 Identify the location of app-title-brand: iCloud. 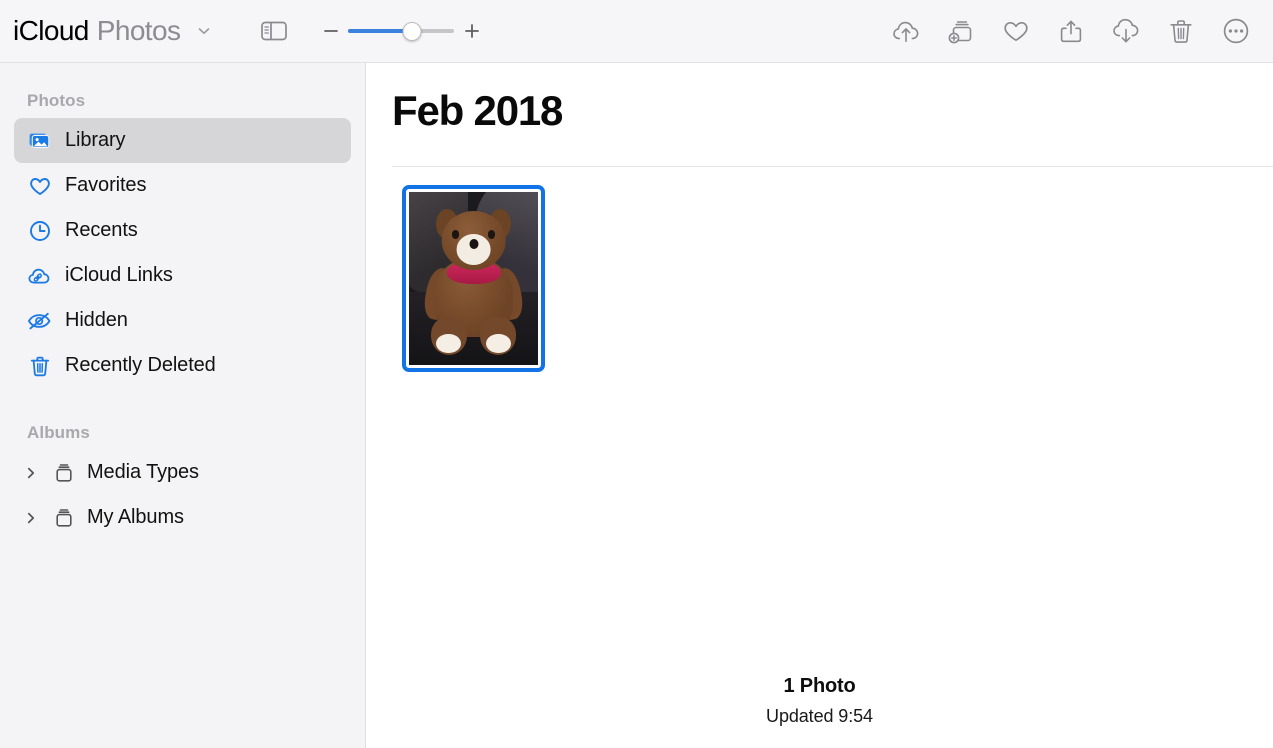
(51, 30).